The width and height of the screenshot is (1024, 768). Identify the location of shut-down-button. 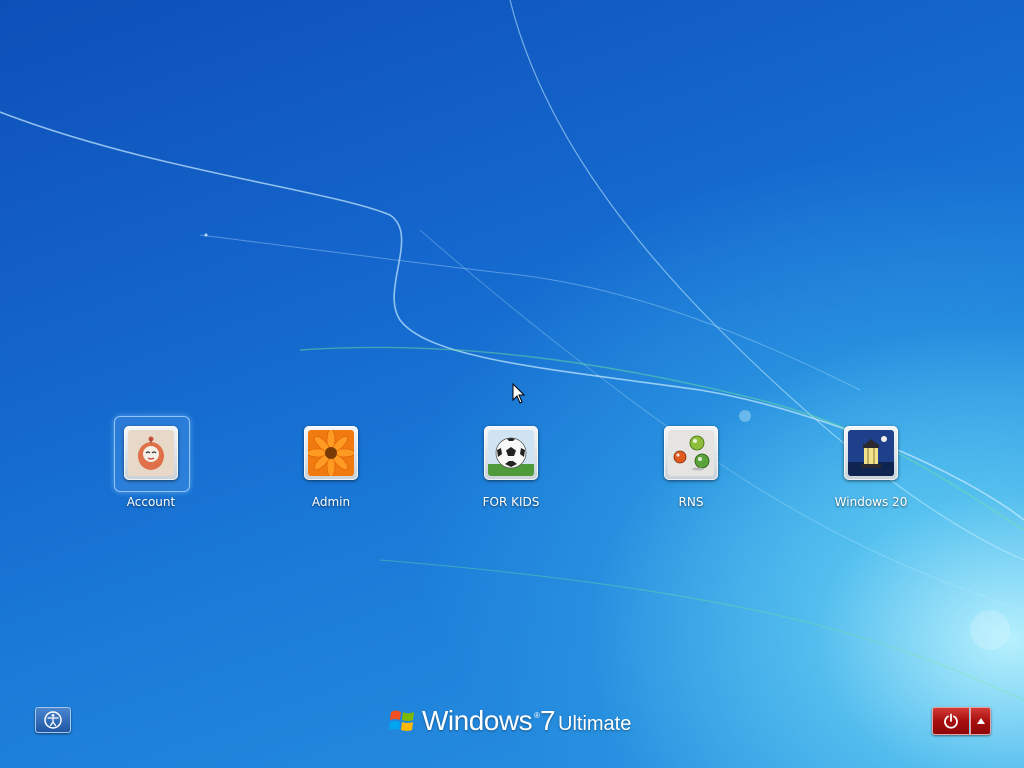
(951, 721).